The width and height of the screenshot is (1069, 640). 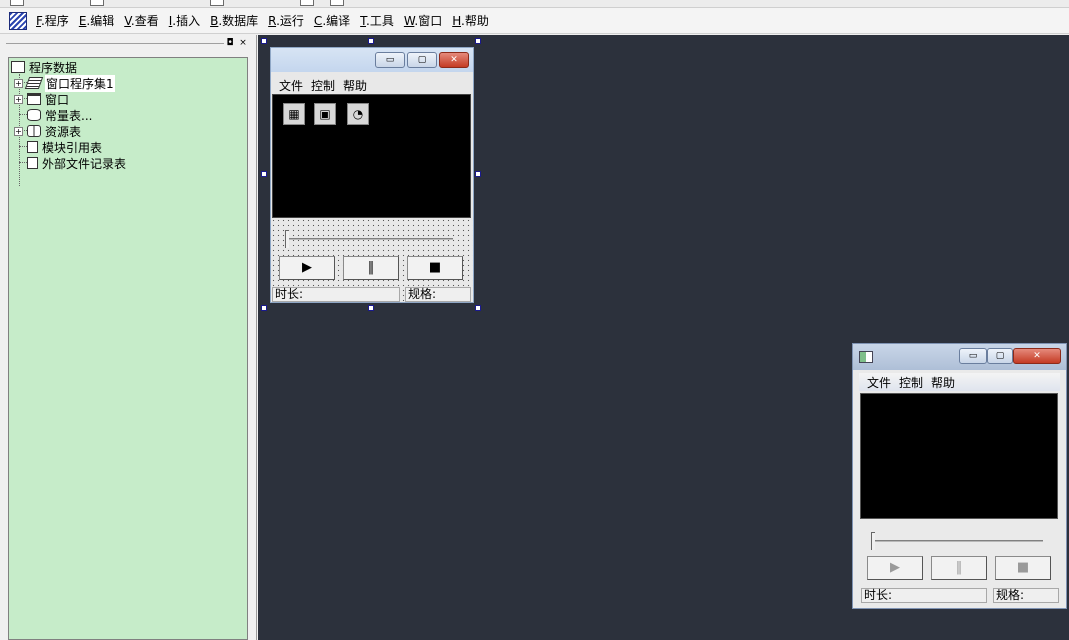 What do you see at coordinates (230, 43) in the screenshot?
I see `pin-icon: ◘` at bounding box center [230, 43].